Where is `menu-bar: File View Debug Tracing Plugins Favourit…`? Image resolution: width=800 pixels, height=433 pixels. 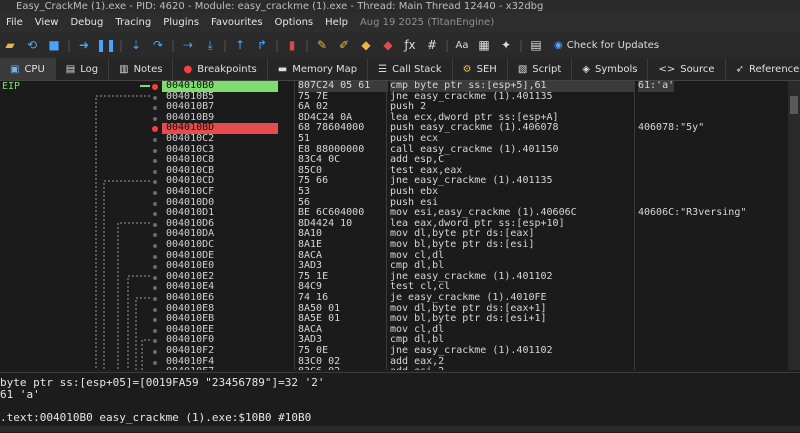 menu-bar: File View Debug Tracing Plugins Favourit… is located at coordinates (400, 22).